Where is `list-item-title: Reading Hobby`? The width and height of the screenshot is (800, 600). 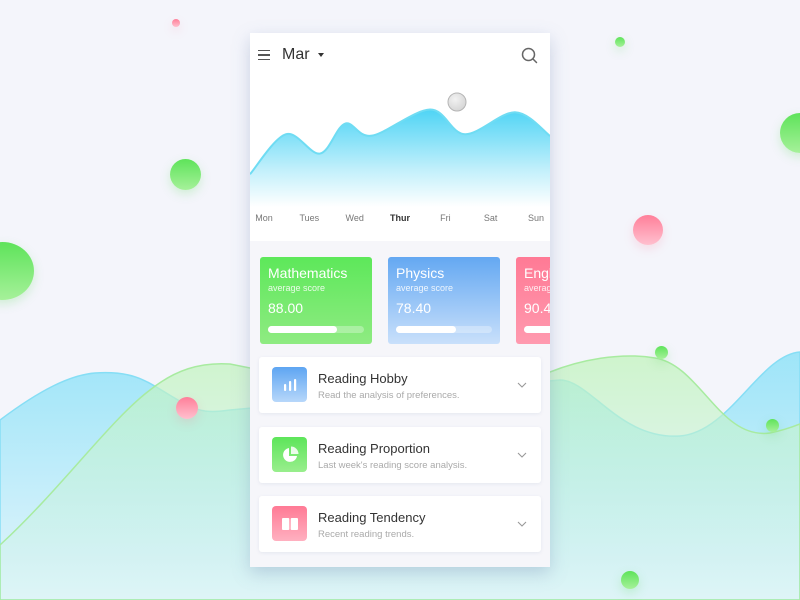 list-item-title: Reading Hobby is located at coordinates (363, 378).